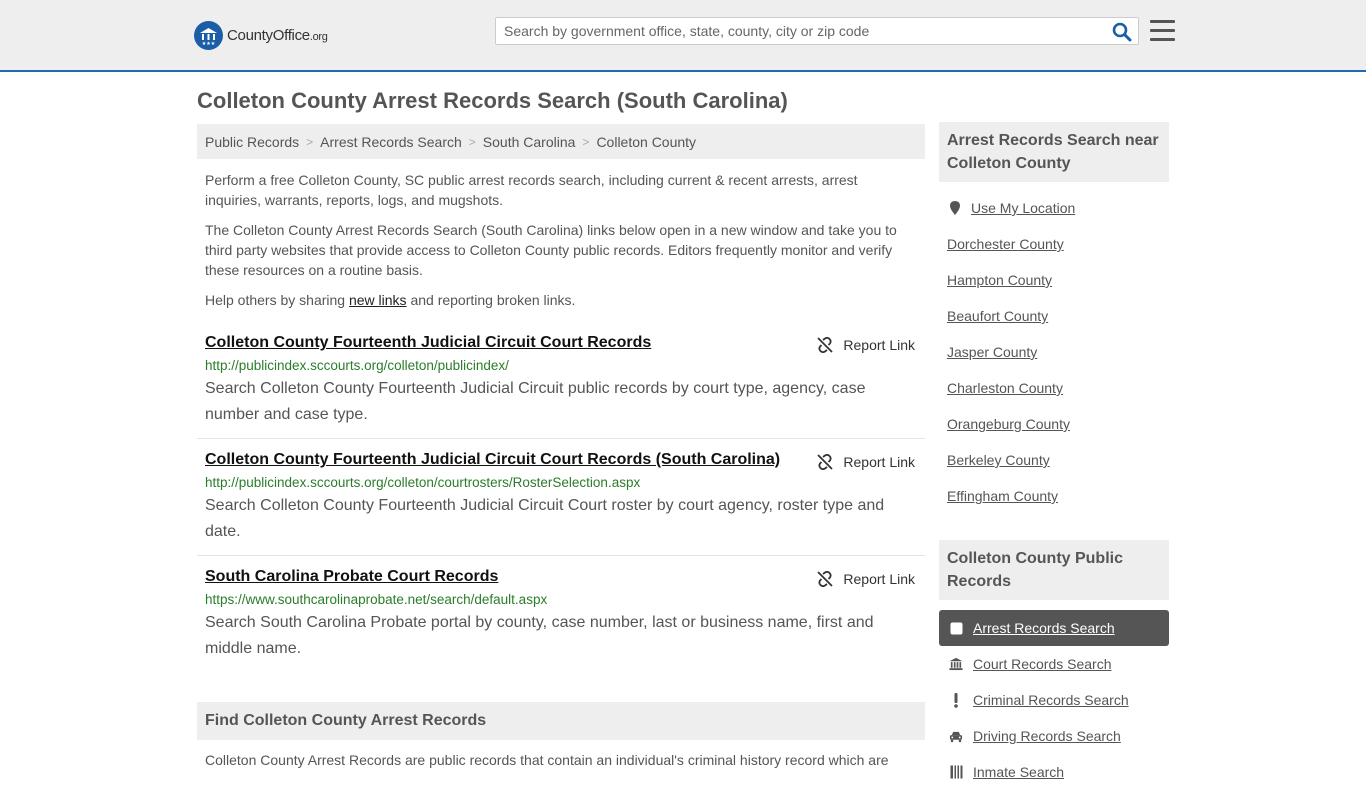  Describe the element at coordinates (1054, 570) in the screenshot. I see `public-records-heading: Colleton County Public Records` at that location.